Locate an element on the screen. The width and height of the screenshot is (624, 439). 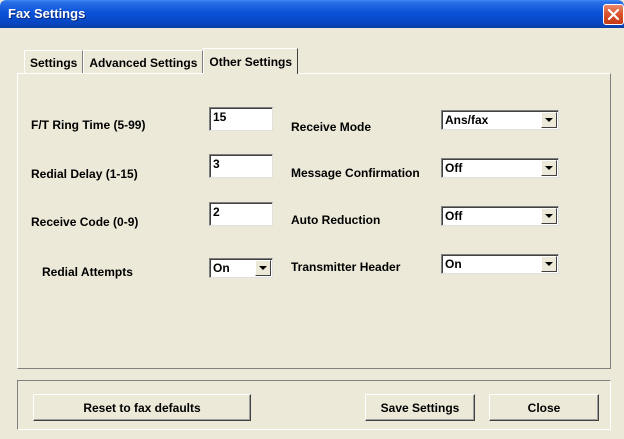
tab-other-settings: Other Settings is located at coordinates (251, 61).